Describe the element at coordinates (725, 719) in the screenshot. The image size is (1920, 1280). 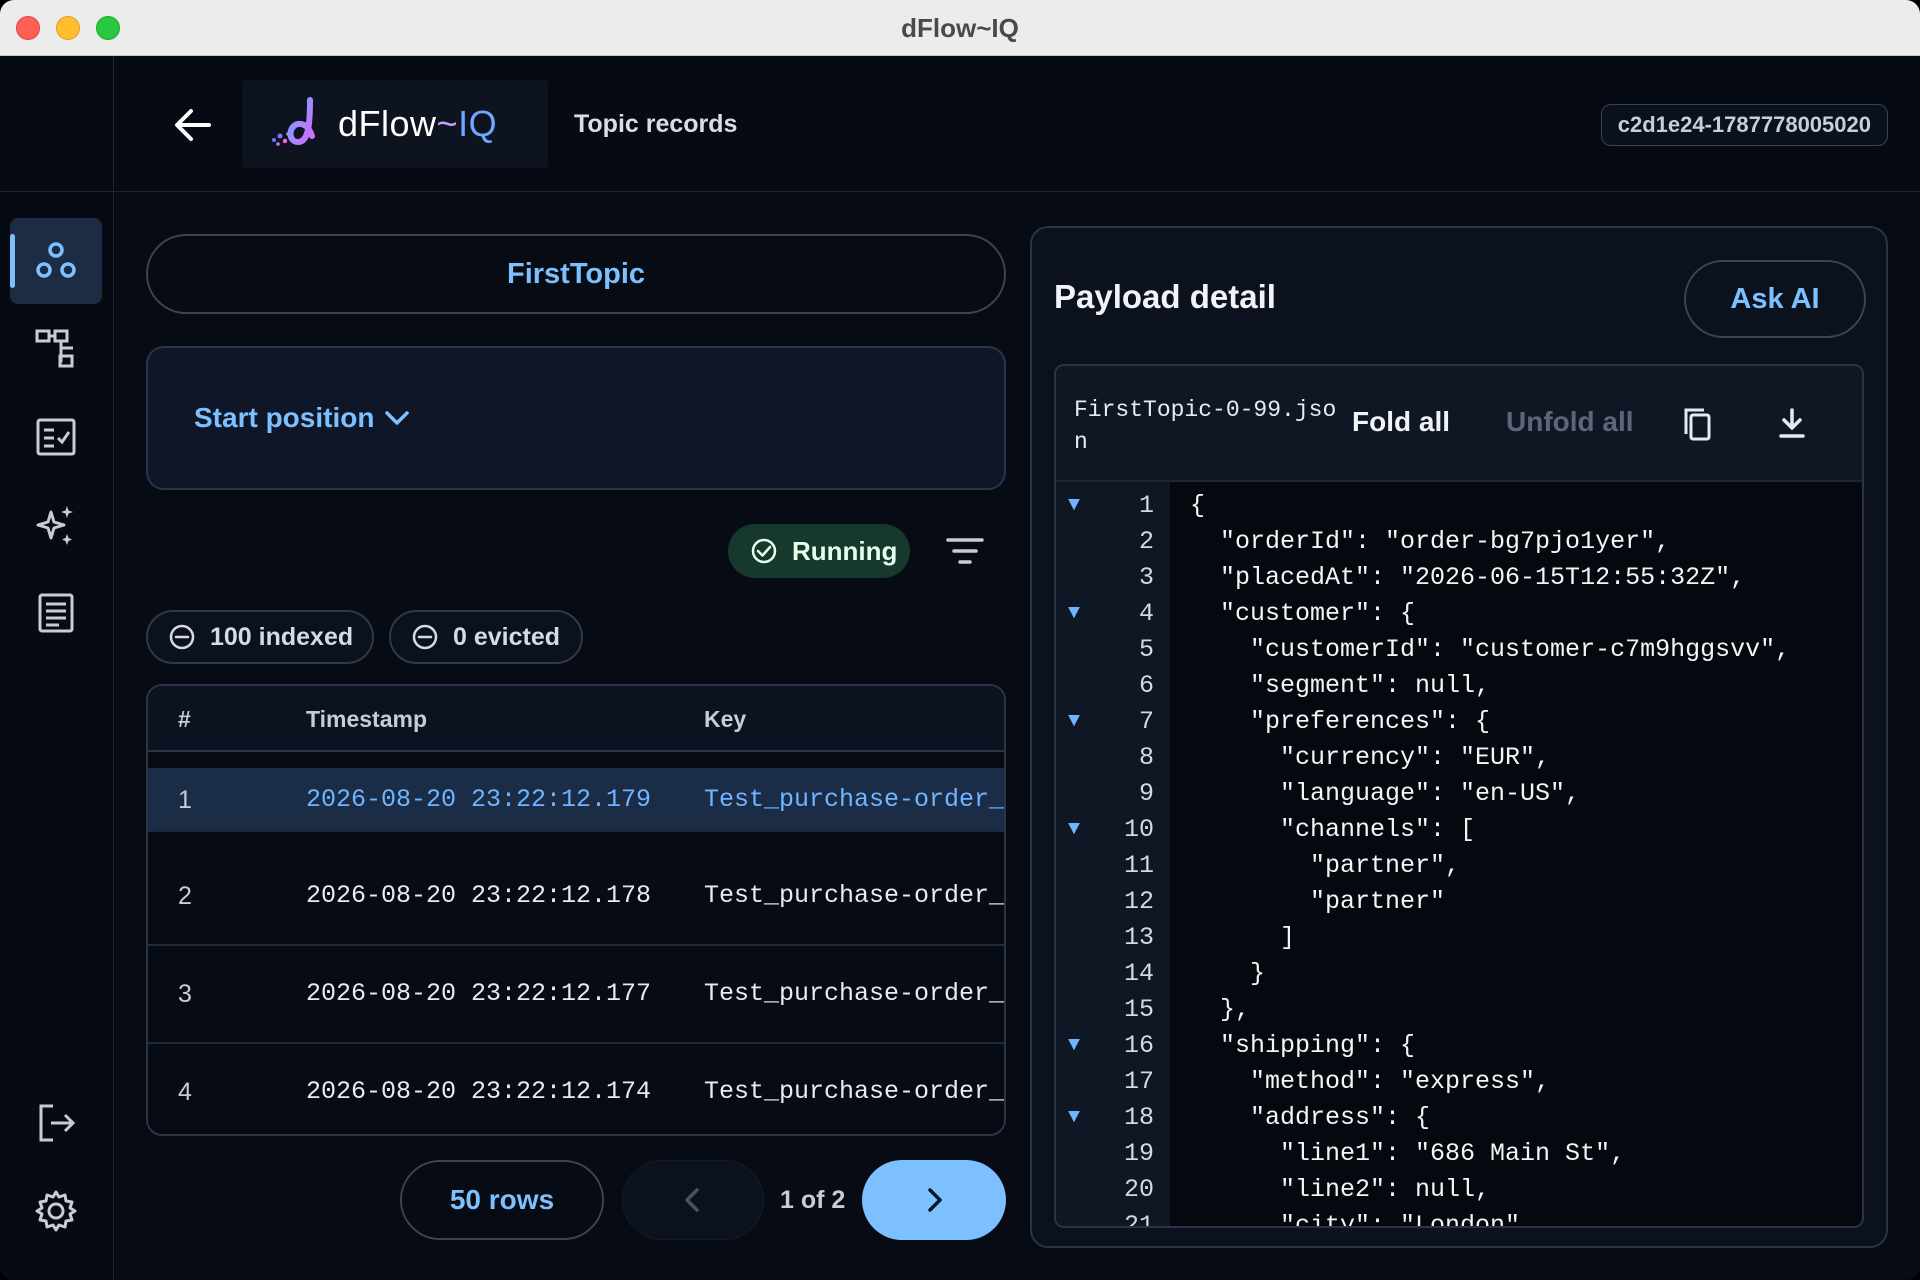
I see `column-header-key: Key` at that location.